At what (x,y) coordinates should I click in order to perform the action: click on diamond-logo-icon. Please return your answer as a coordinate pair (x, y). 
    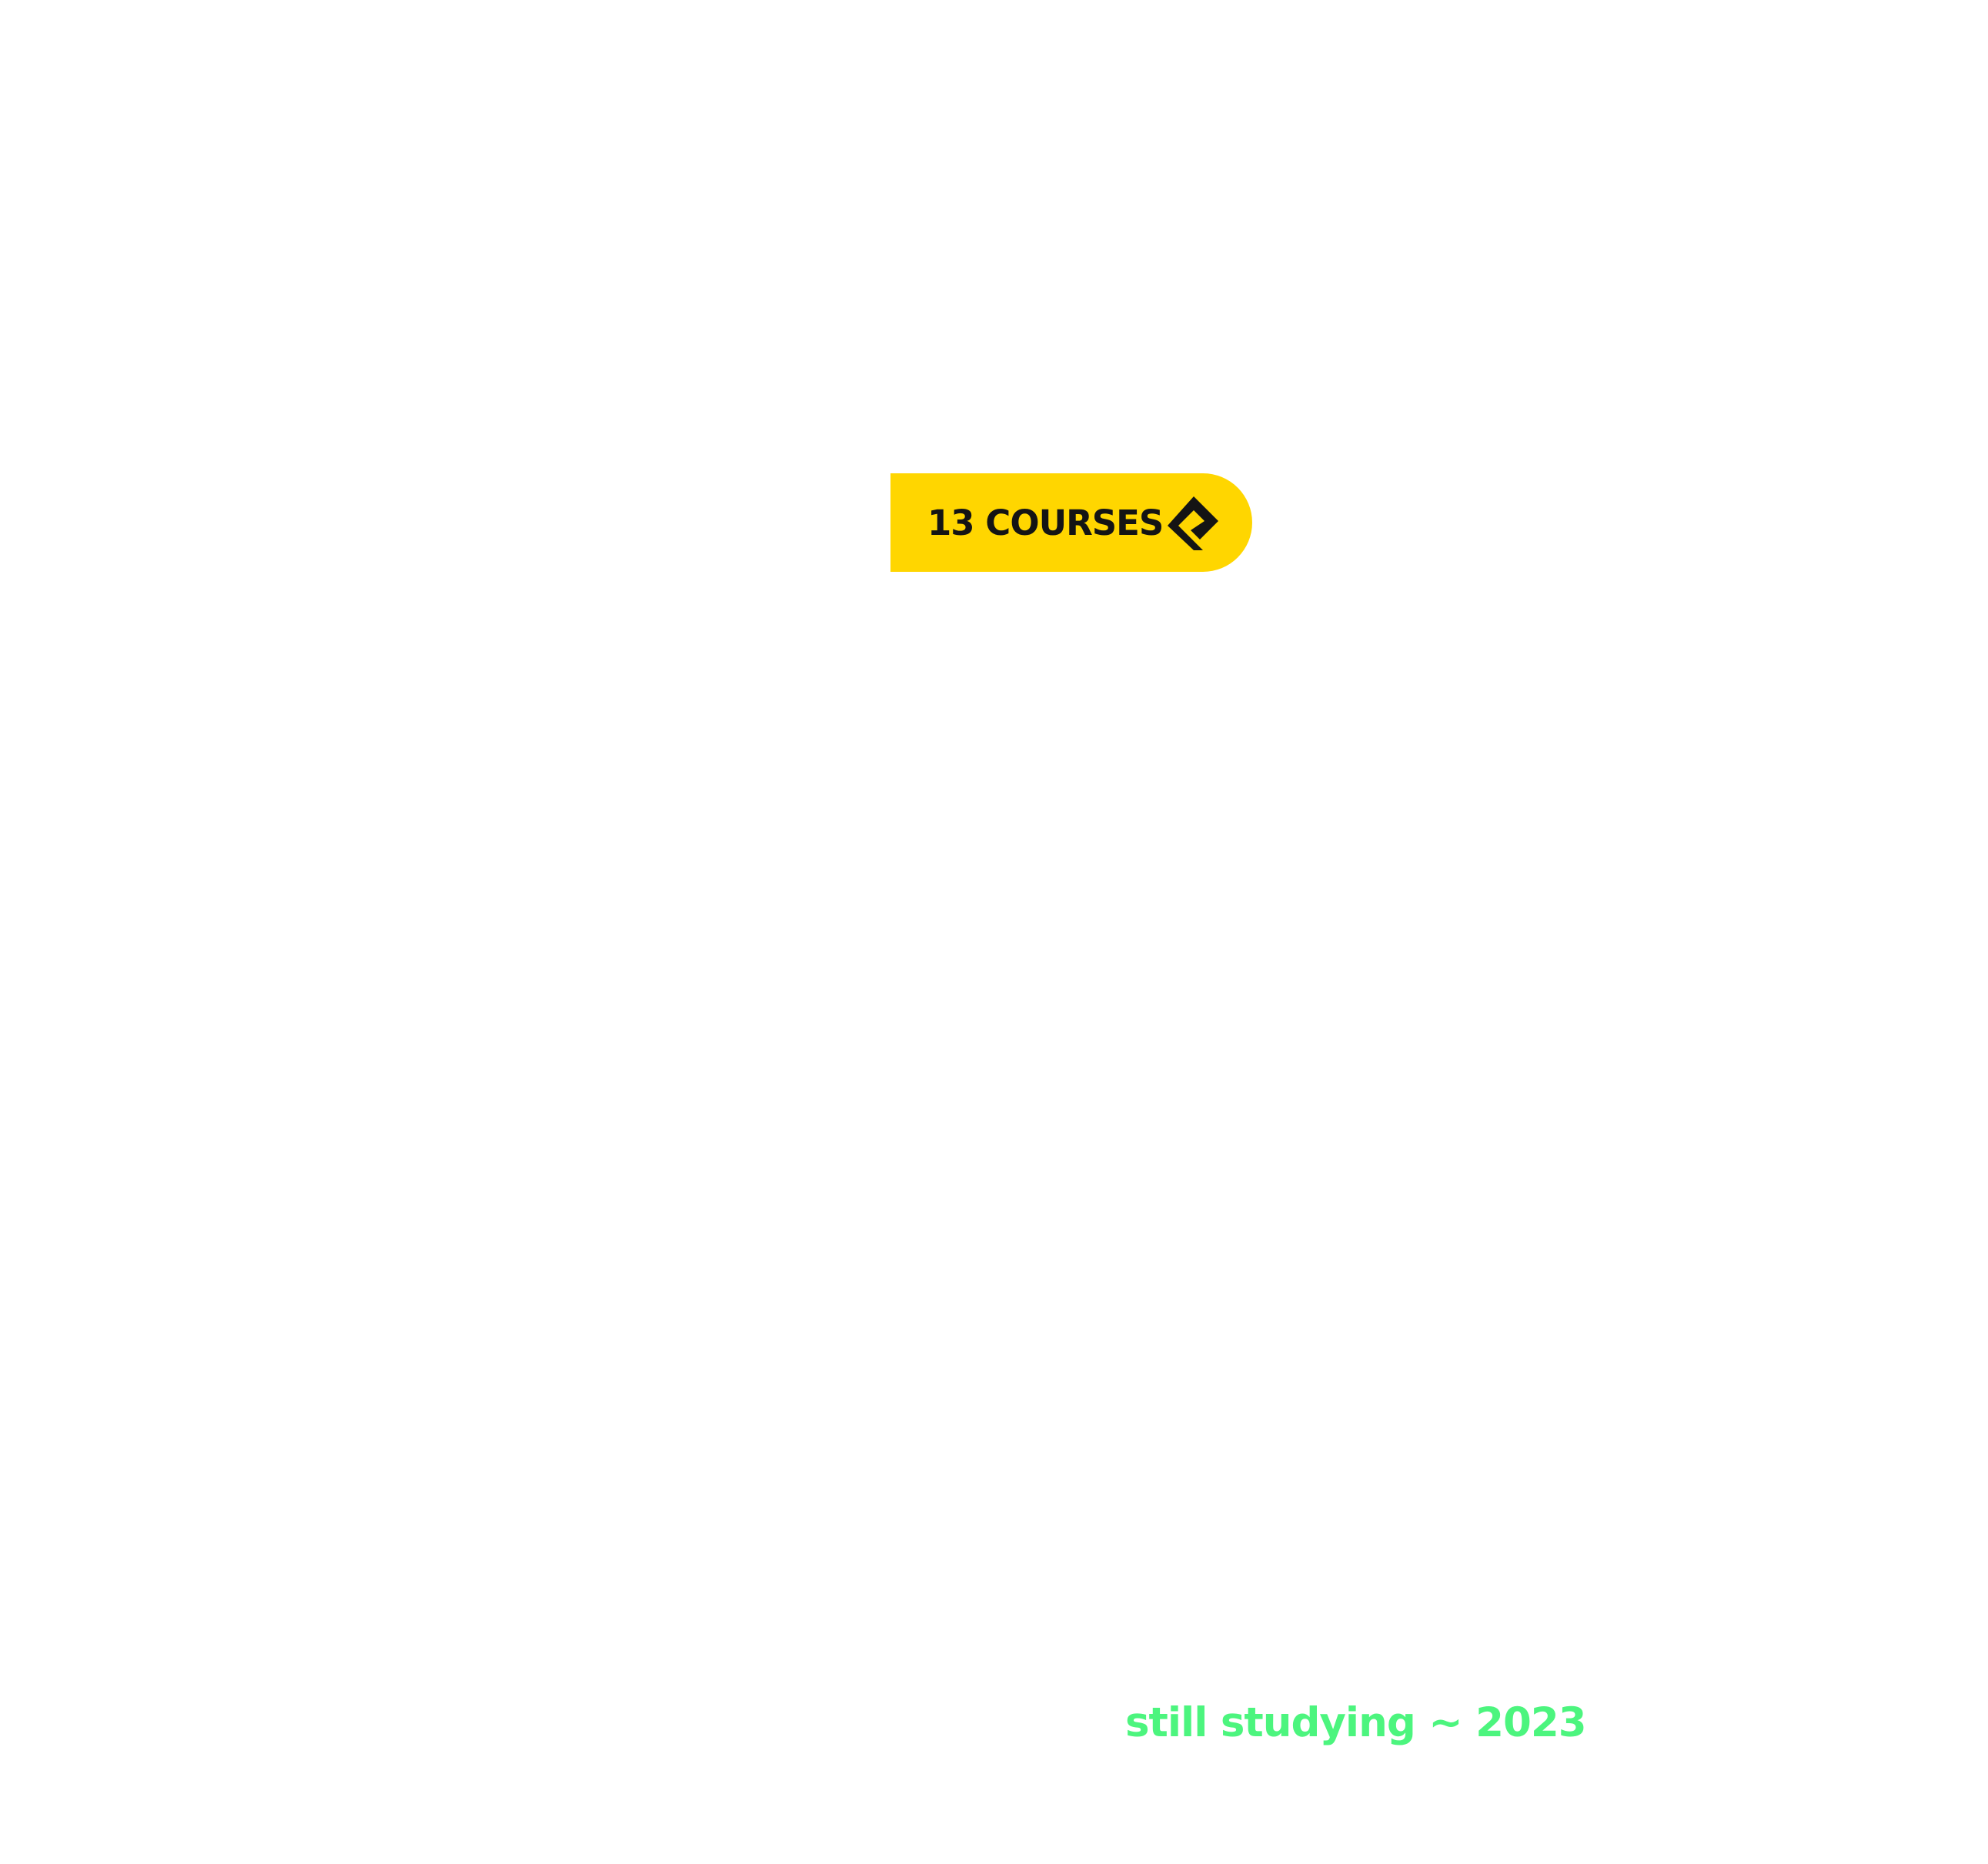
    Looking at the image, I should click on (1194, 522).